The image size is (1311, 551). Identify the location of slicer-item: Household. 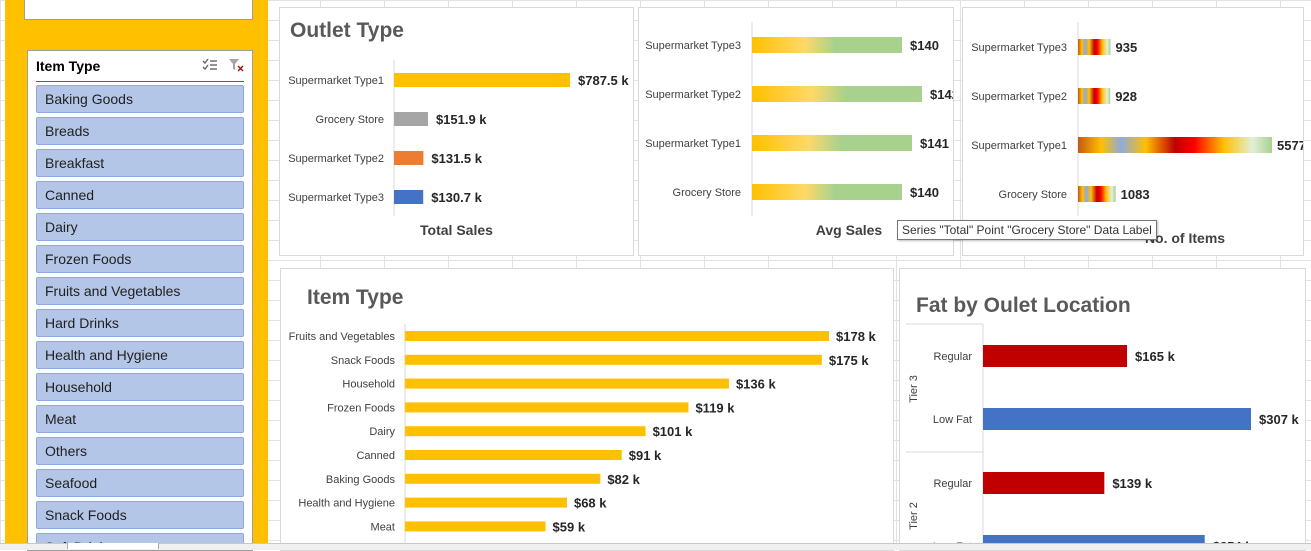
(140, 387).